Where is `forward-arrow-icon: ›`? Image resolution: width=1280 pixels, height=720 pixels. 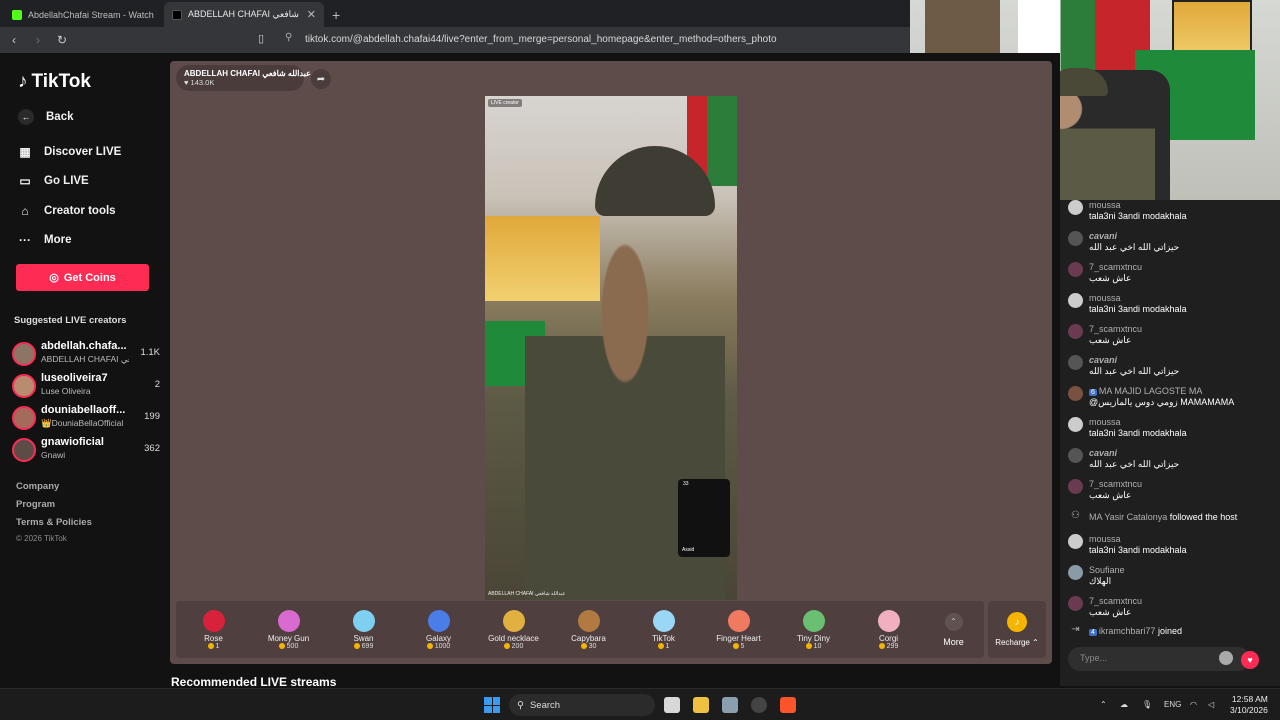
forward-arrow-icon: › is located at coordinates (38, 40).